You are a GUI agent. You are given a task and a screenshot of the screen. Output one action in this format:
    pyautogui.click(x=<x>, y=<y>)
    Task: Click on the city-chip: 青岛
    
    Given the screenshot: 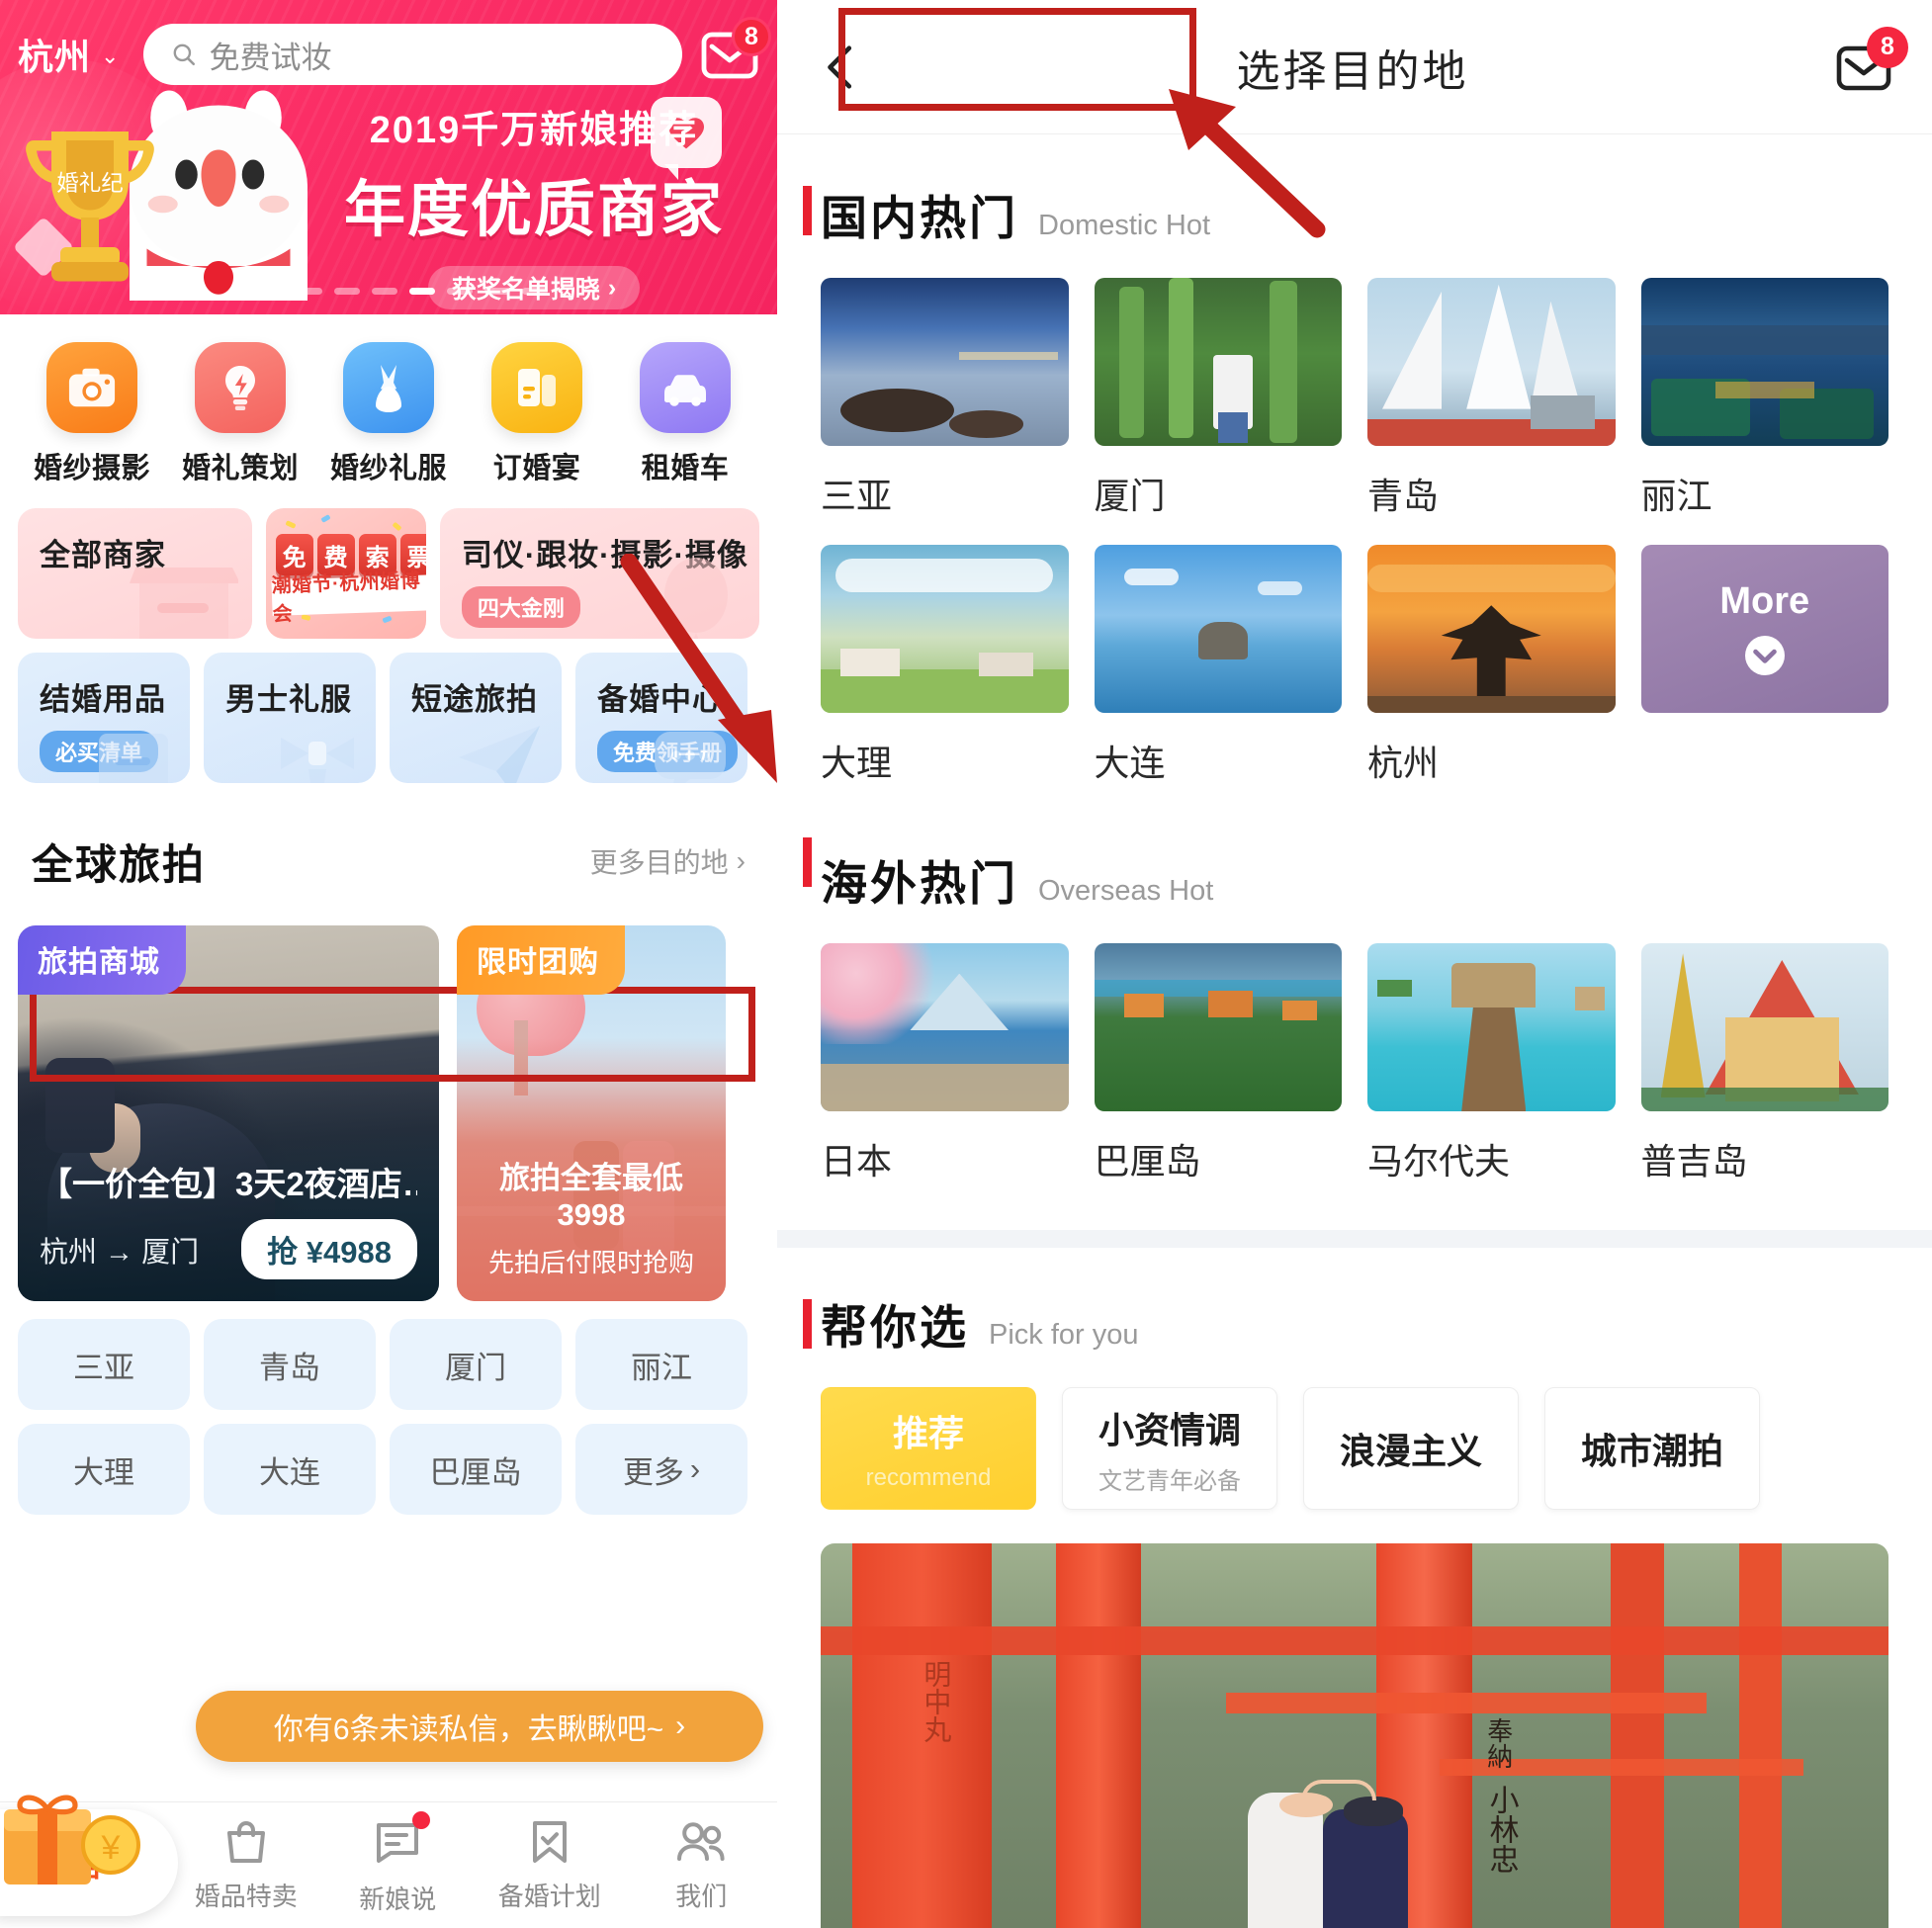 What is the action you would take?
    pyautogui.click(x=290, y=1364)
    